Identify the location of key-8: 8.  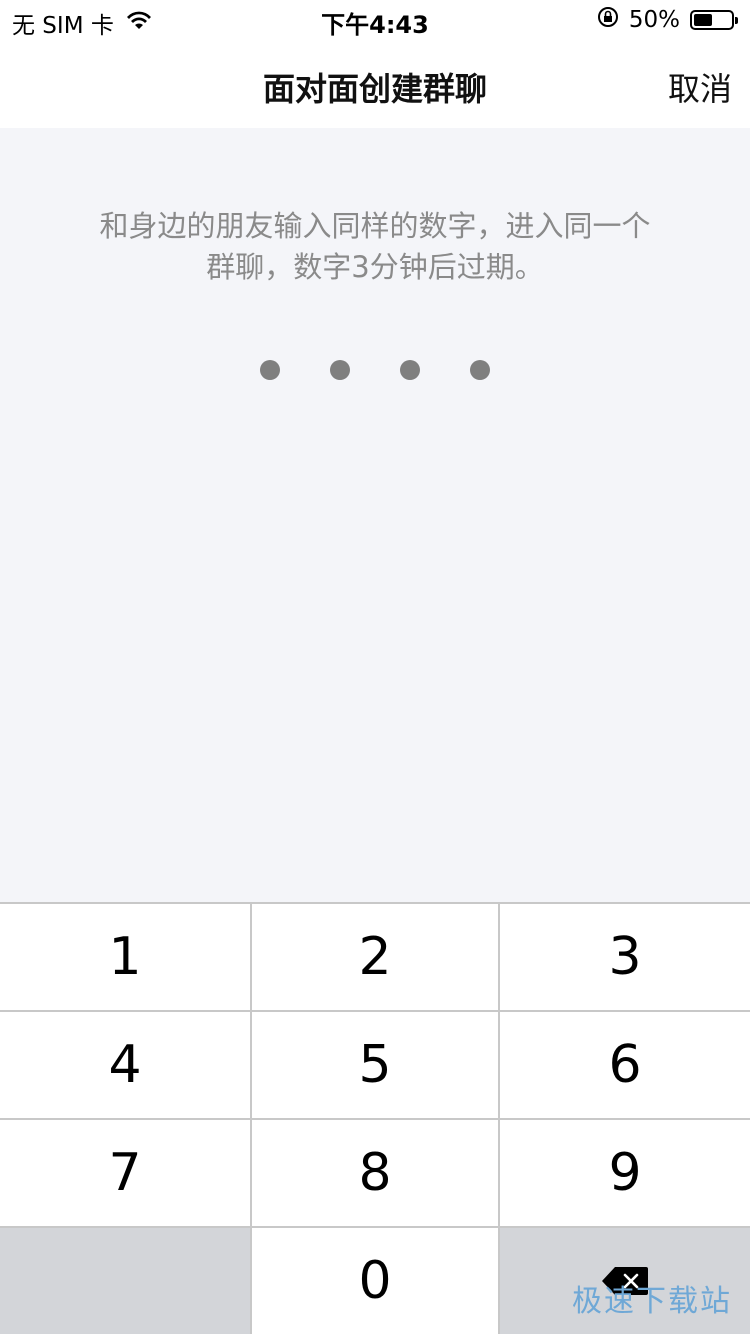
(375, 1173).